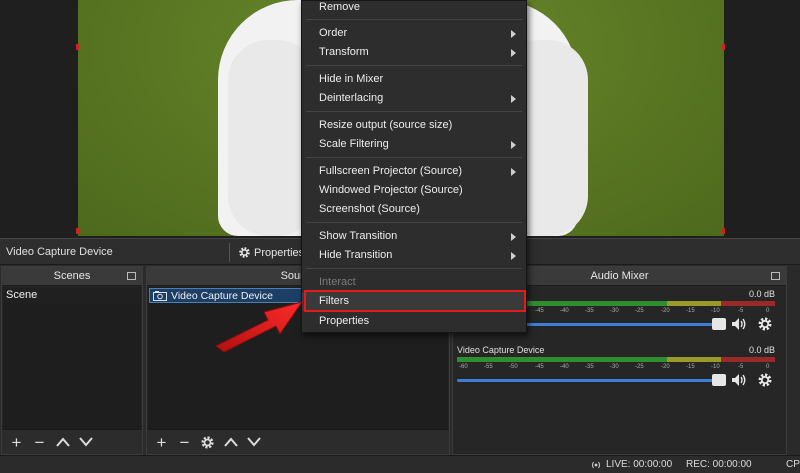 This screenshot has width=800, height=473. I want to click on menu-item-hide-transition: Hide Transition, so click(414, 255).